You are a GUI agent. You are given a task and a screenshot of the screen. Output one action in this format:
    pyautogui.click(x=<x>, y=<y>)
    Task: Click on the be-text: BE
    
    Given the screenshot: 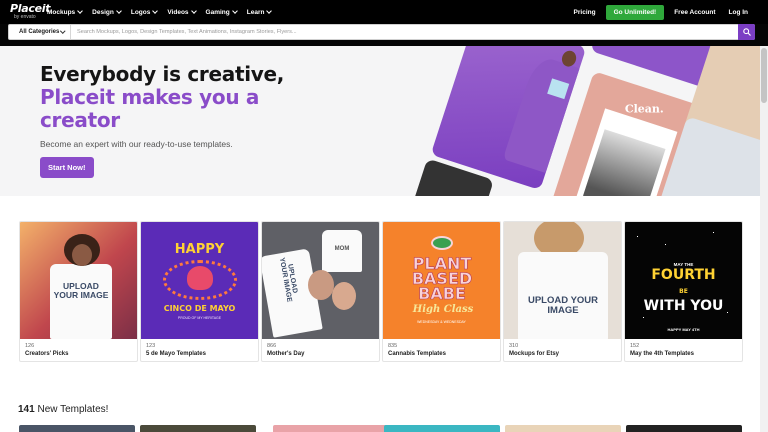 What is the action you would take?
    pyautogui.click(x=683, y=291)
    